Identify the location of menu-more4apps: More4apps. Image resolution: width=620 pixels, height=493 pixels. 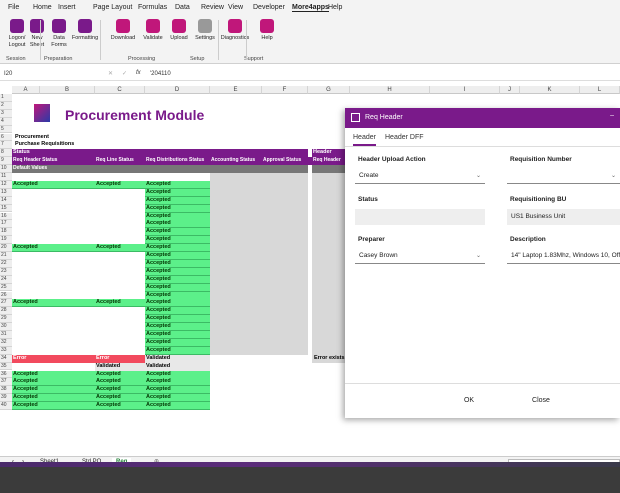
(310, 8).